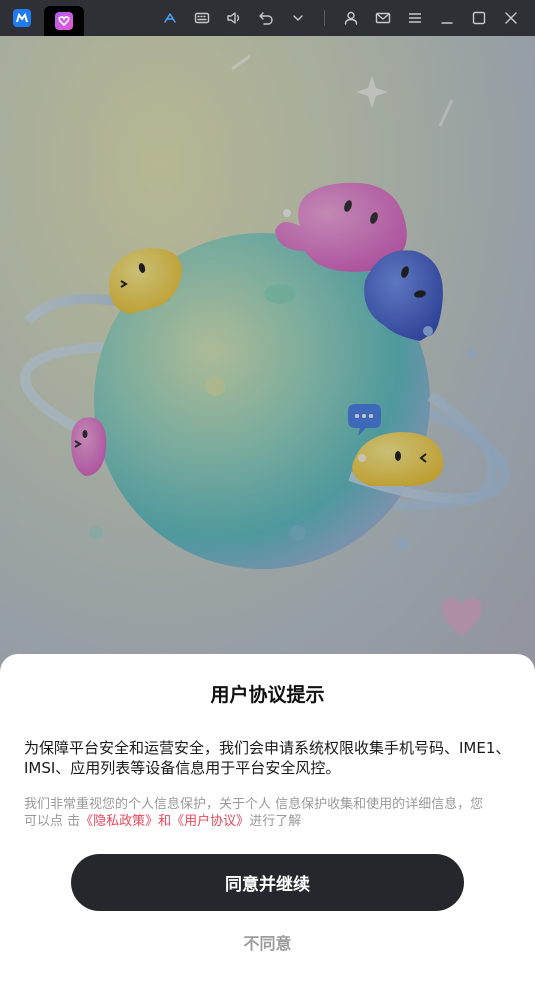 The height and width of the screenshot is (987, 535). I want to click on maximize-icon, so click(479, 18).